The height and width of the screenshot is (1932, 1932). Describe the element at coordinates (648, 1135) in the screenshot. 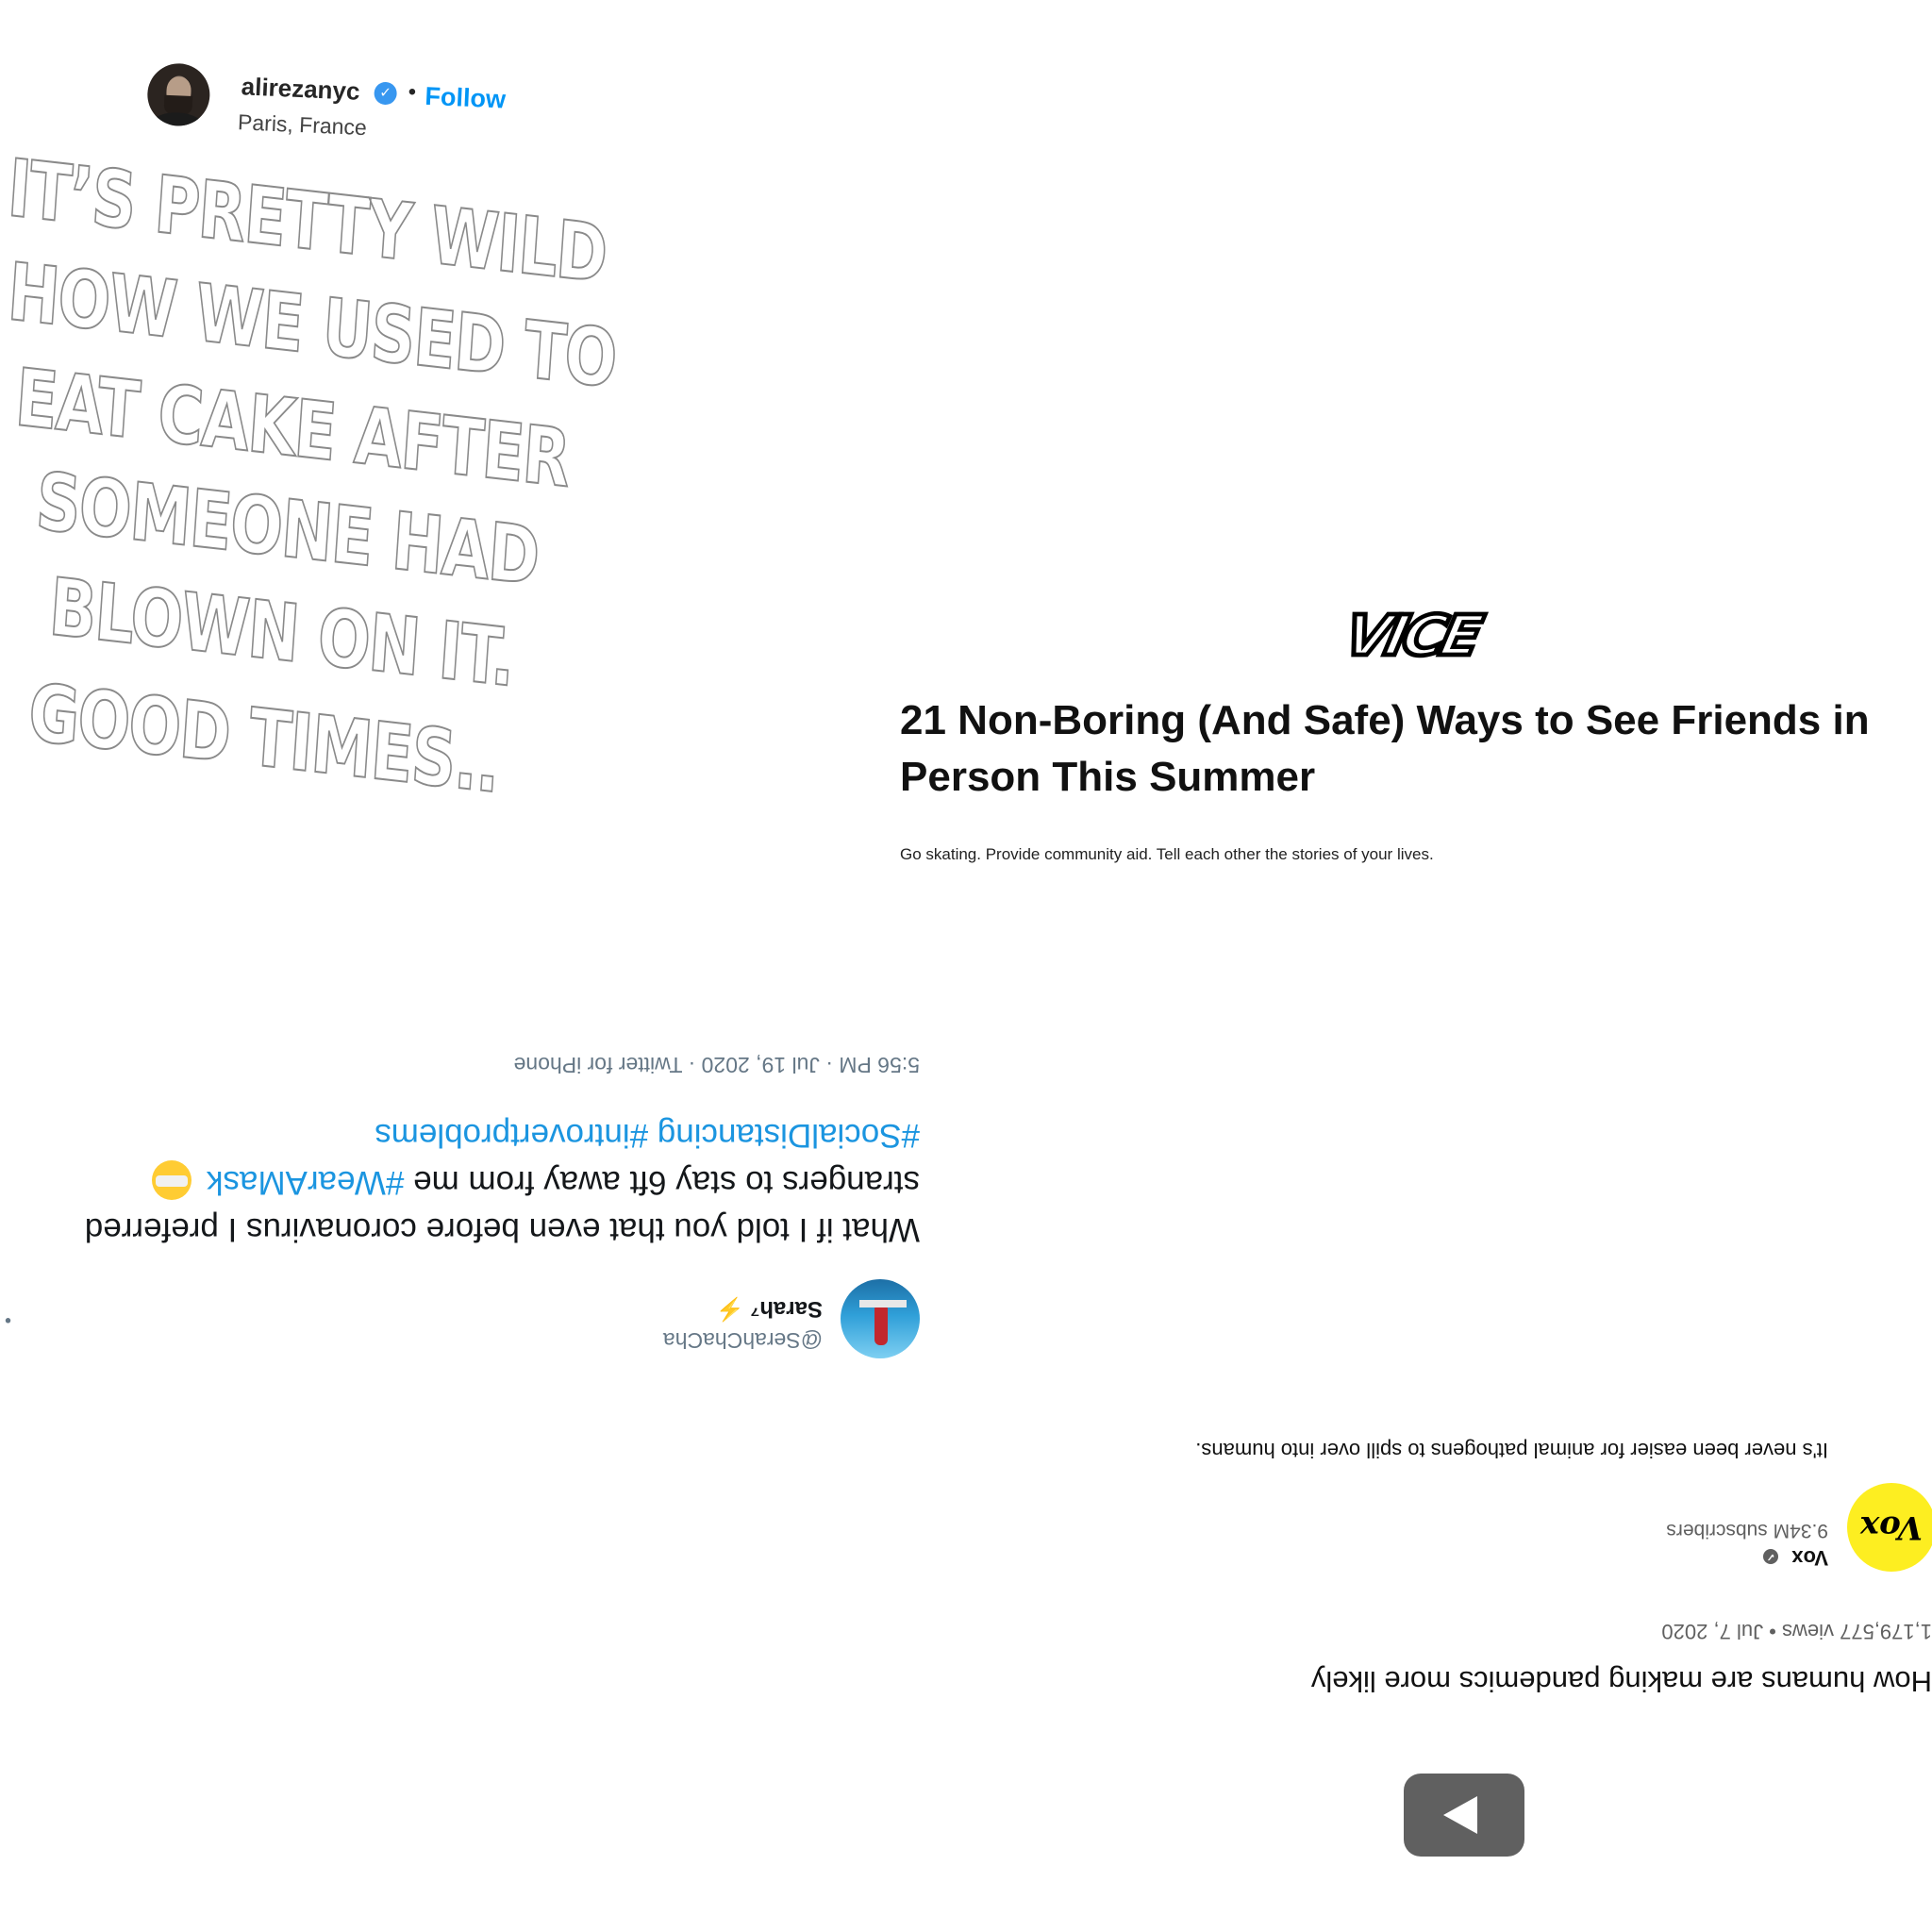

I see `hashtag-links: #SocialDistancing #introvertproblems` at that location.